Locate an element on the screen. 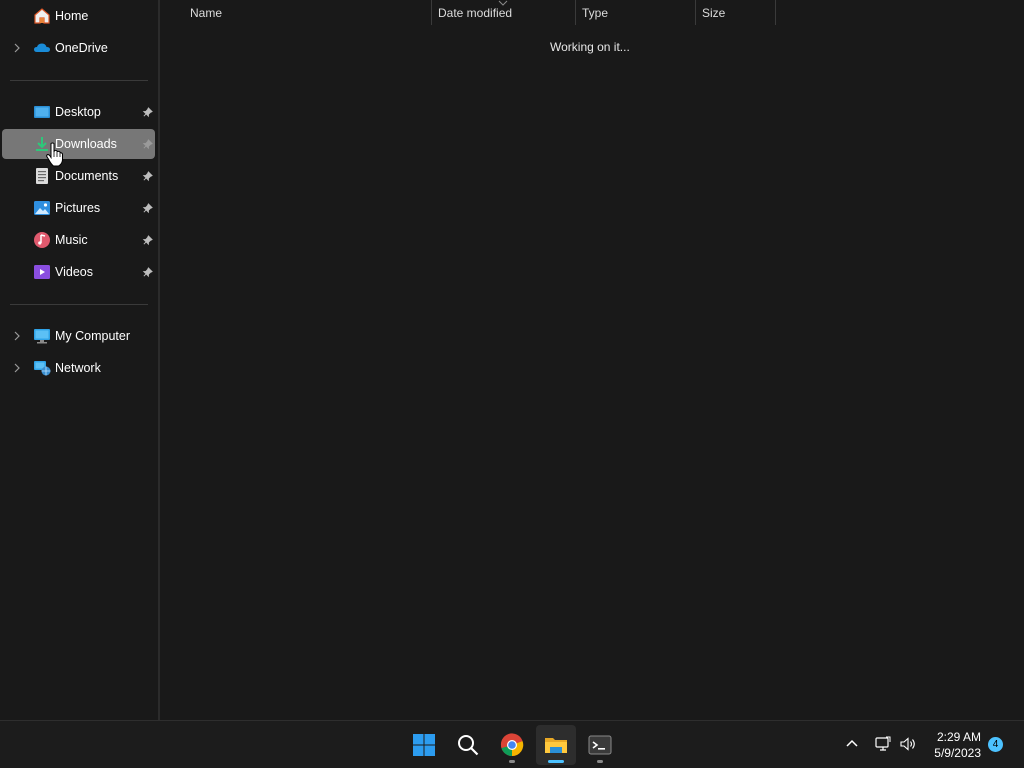 This screenshot has width=1024, height=768. nav-item-downloads: Downloads is located at coordinates (78, 144).